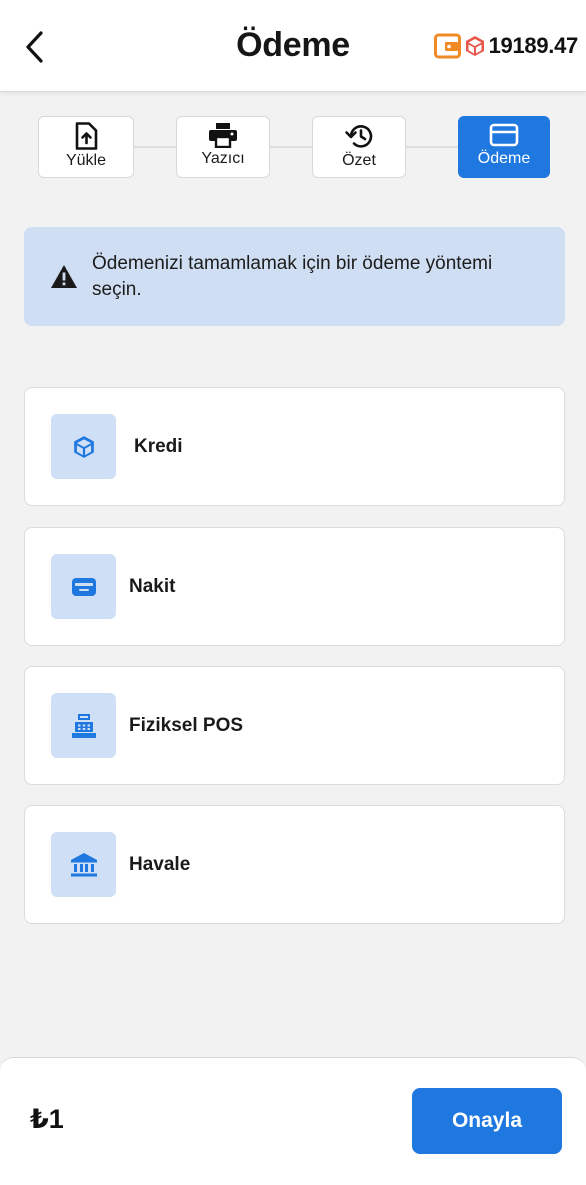 Image resolution: width=586 pixels, height=1185 pixels. Describe the element at coordinates (487, 1121) in the screenshot. I see `confirm-button: Onayla` at that location.